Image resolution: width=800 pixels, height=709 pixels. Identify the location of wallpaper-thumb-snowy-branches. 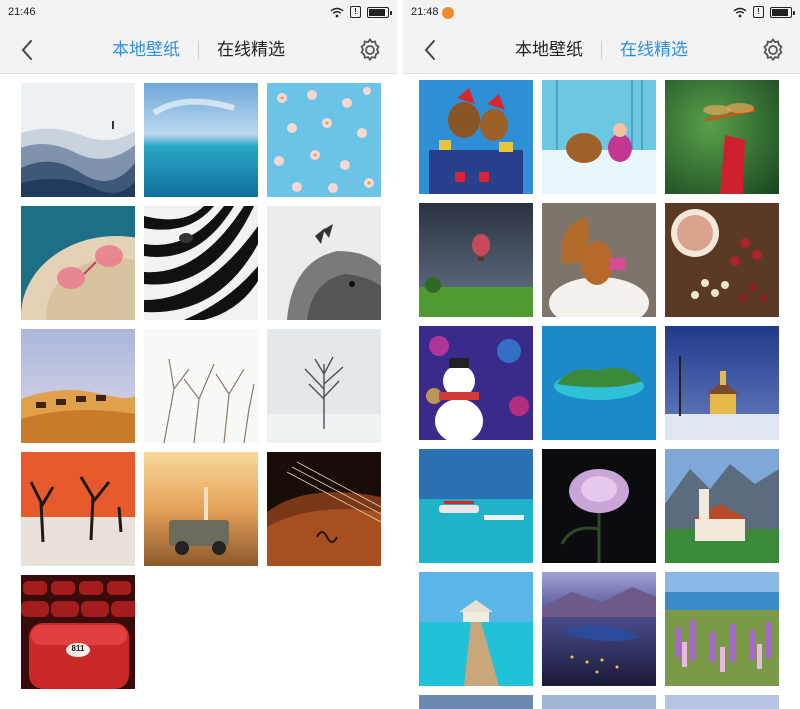
(201, 386).